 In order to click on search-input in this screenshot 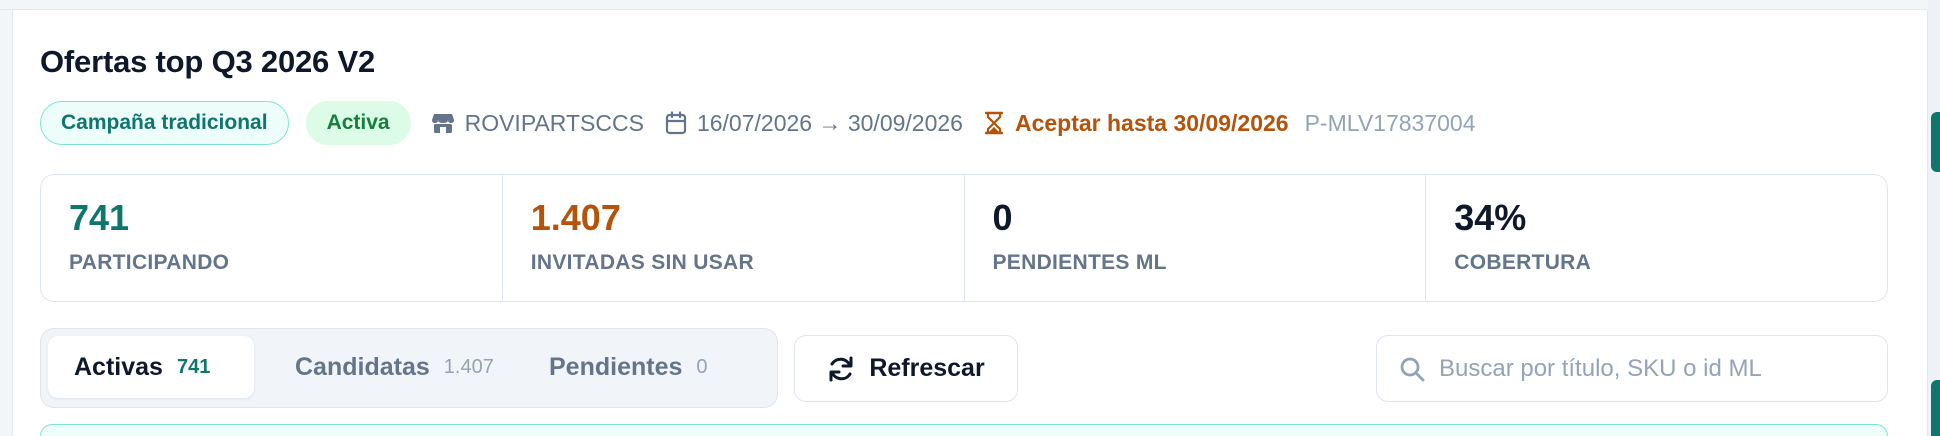, I will do `click(1659, 368)`.